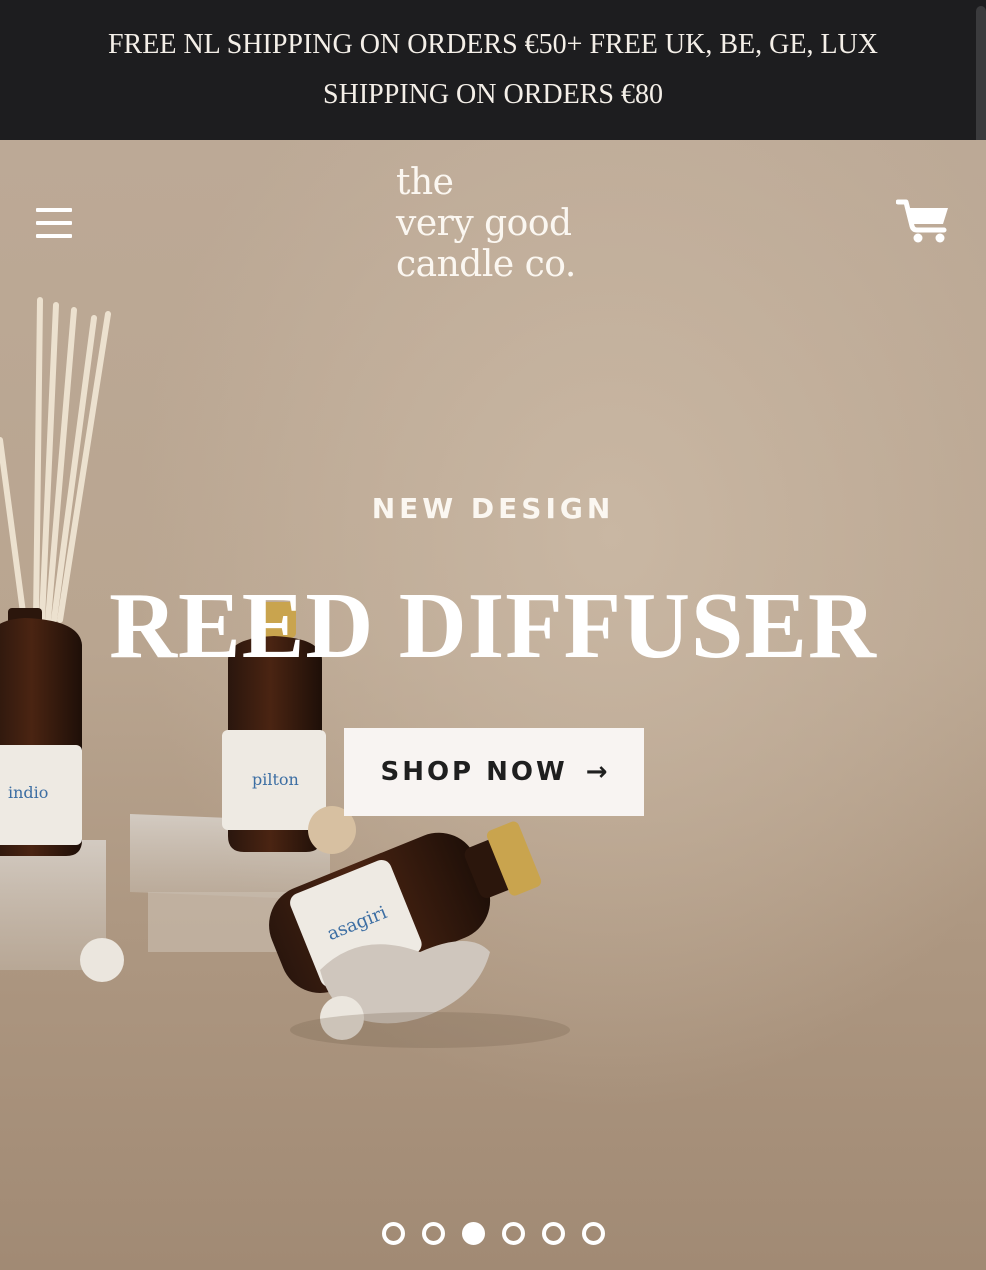 This screenshot has height=1270, width=986. What do you see at coordinates (54, 210) in the screenshot?
I see `hamburger-menu-icon` at bounding box center [54, 210].